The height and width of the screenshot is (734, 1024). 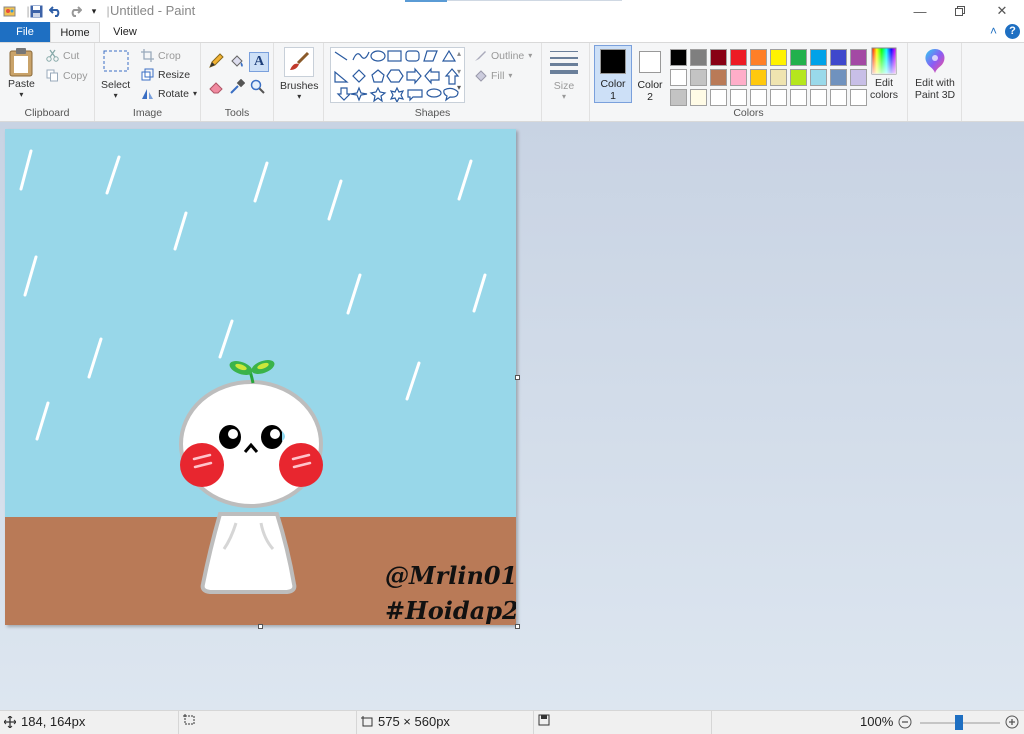 What do you see at coordinates (613, 74) in the screenshot?
I see `color1-selector: Color 1` at bounding box center [613, 74].